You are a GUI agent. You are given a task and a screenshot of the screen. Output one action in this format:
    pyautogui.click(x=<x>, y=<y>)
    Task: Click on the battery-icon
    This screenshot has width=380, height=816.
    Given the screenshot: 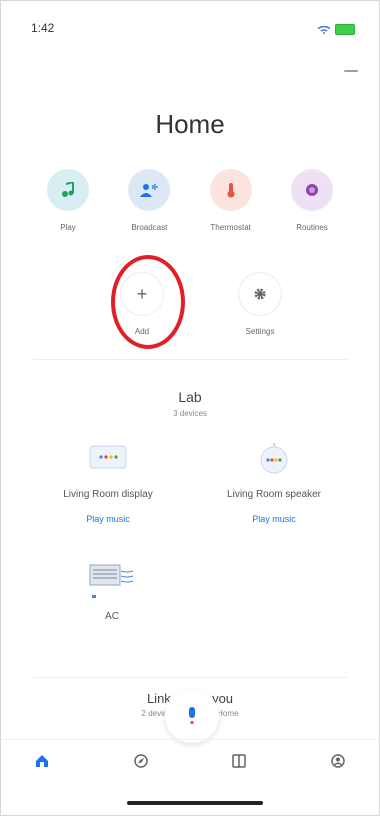 What is the action you would take?
    pyautogui.click(x=345, y=29)
    